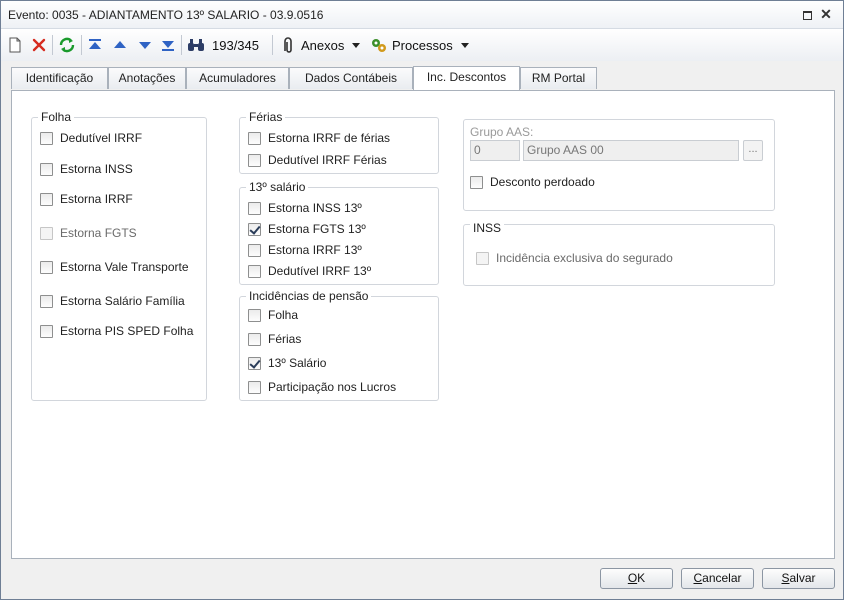 This screenshot has height=600, width=844. Describe the element at coordinates (305, 208) in the screenshot. I see `checkbox-estorna-inss-13: Estorna INSS 13º` at that location.